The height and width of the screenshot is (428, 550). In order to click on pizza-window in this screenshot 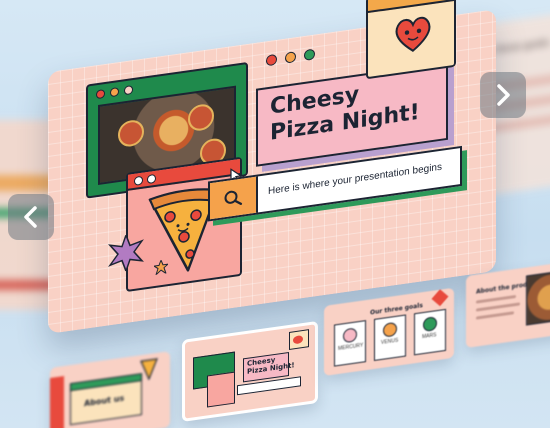, I will do `click(184, 224)`.